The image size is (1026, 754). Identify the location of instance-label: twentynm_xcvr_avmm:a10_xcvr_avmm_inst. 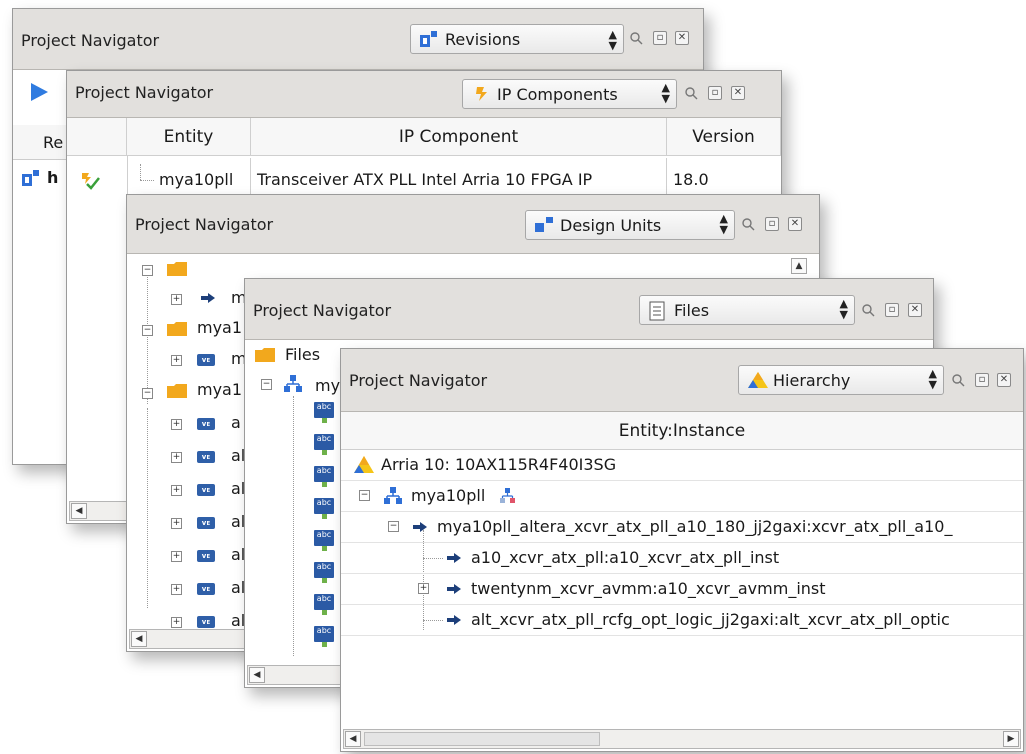
(648, 588).